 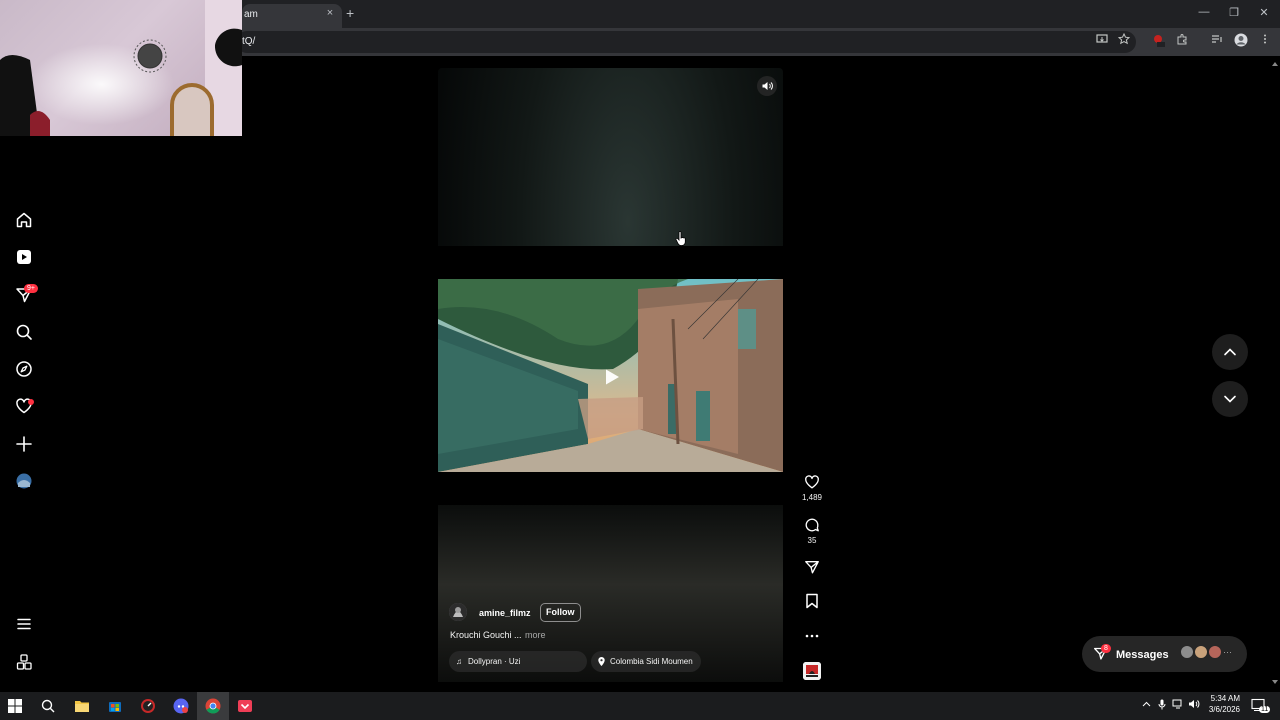 I want to click on new-tab-button: +, so click(x=350, y=13).